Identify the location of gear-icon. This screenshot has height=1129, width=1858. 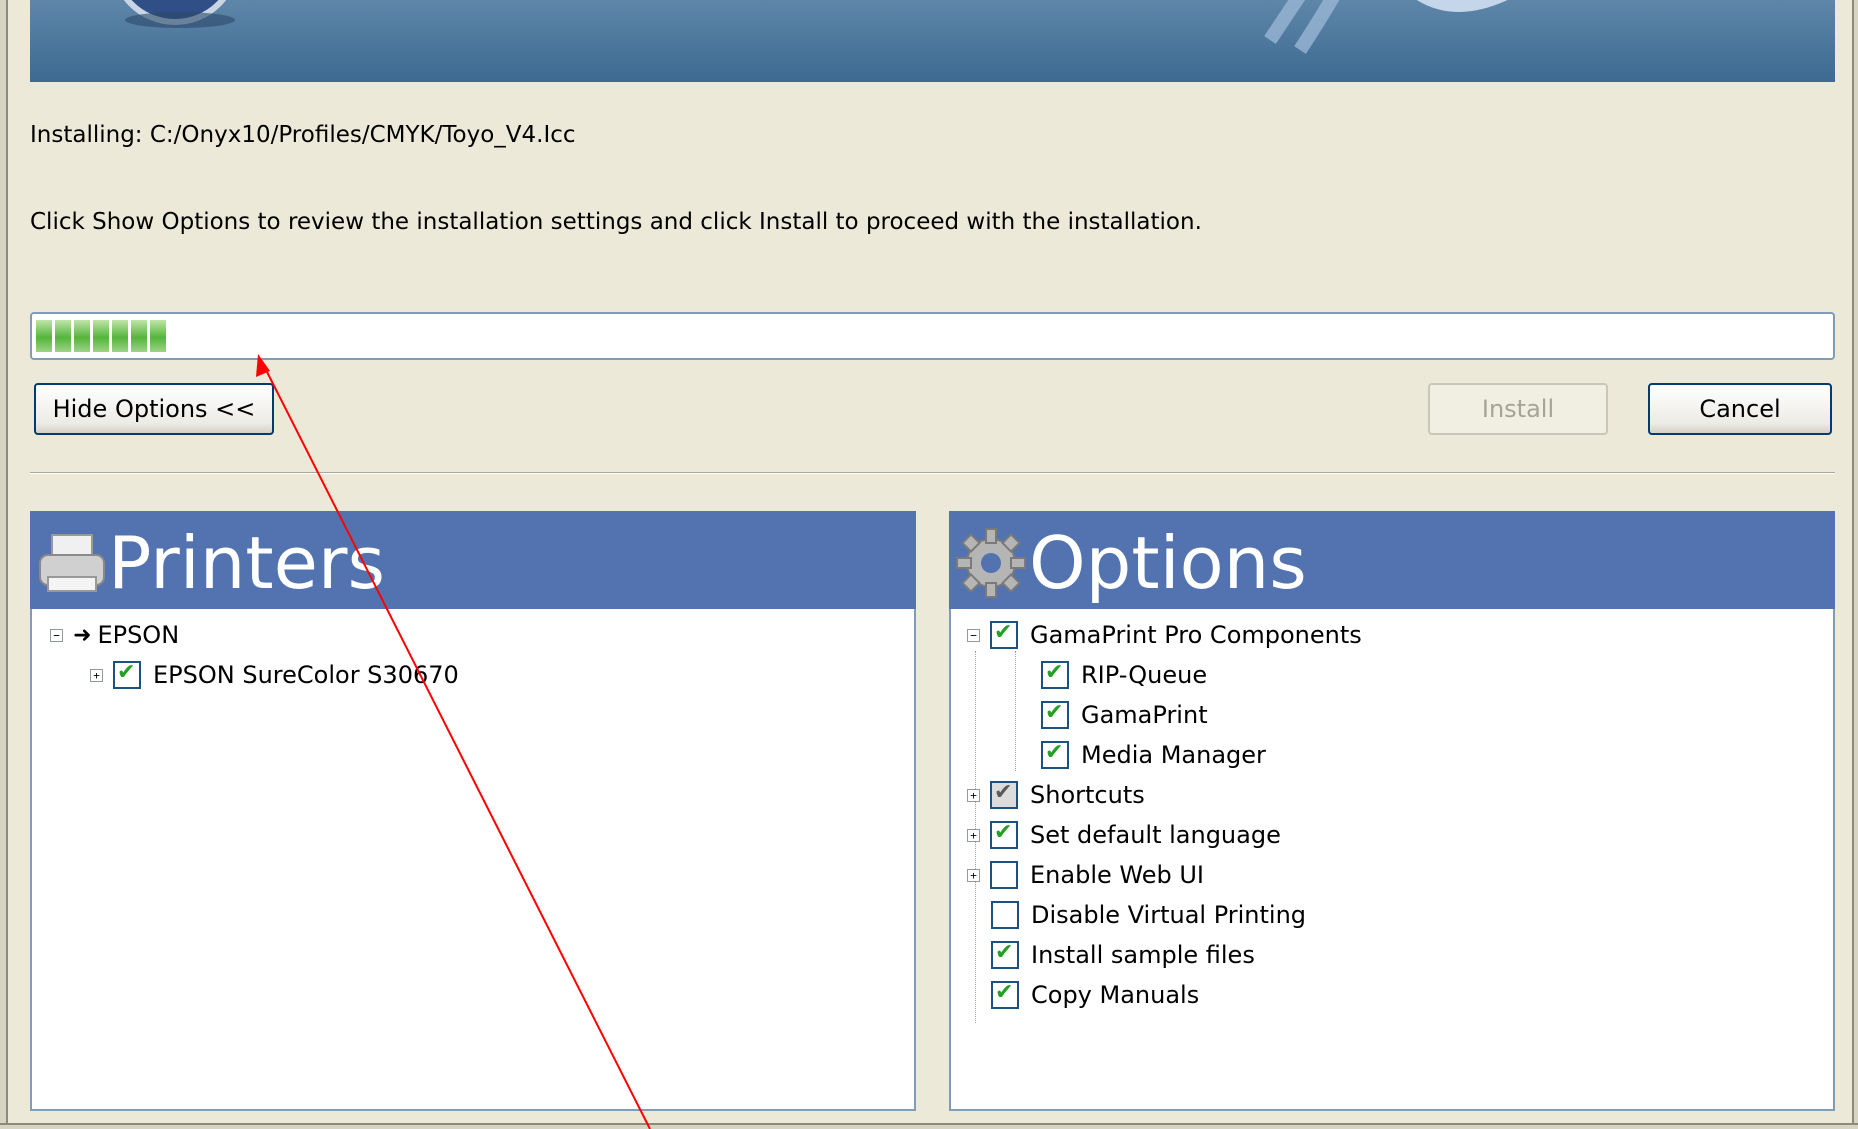
(991, 563).